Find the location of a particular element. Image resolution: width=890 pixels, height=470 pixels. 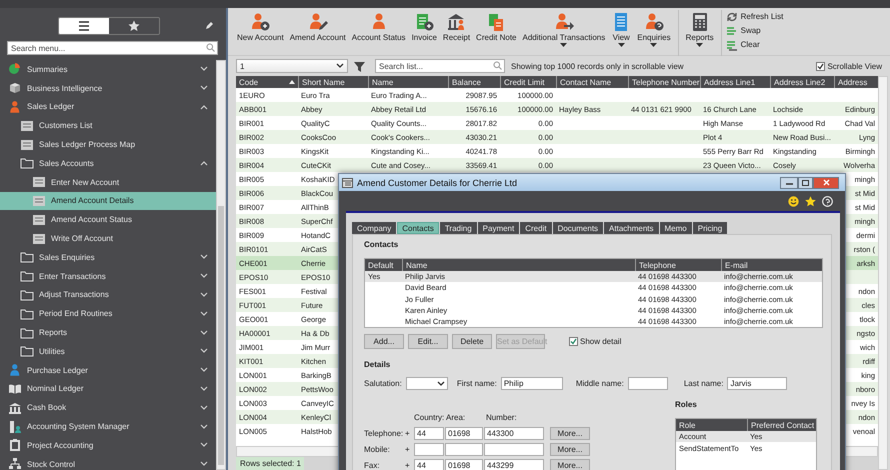

menu-item: Business Intelligence is located at coordinates (108, 88).